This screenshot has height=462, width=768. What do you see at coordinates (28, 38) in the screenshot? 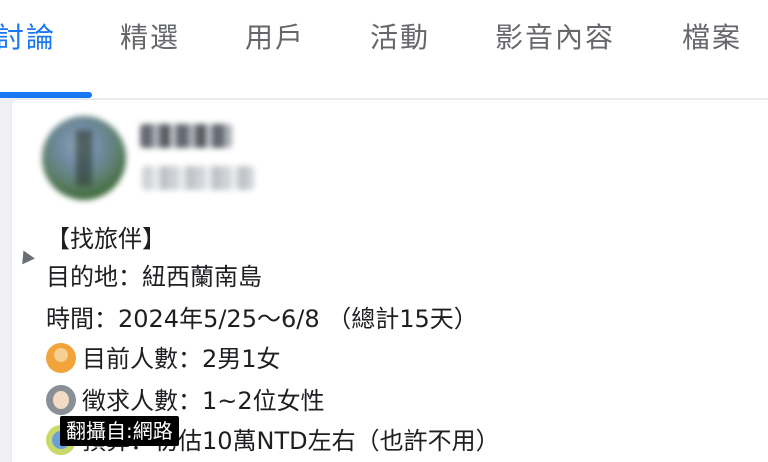
I see `tab-discussion: 討論` at bounding box center [28, 38].